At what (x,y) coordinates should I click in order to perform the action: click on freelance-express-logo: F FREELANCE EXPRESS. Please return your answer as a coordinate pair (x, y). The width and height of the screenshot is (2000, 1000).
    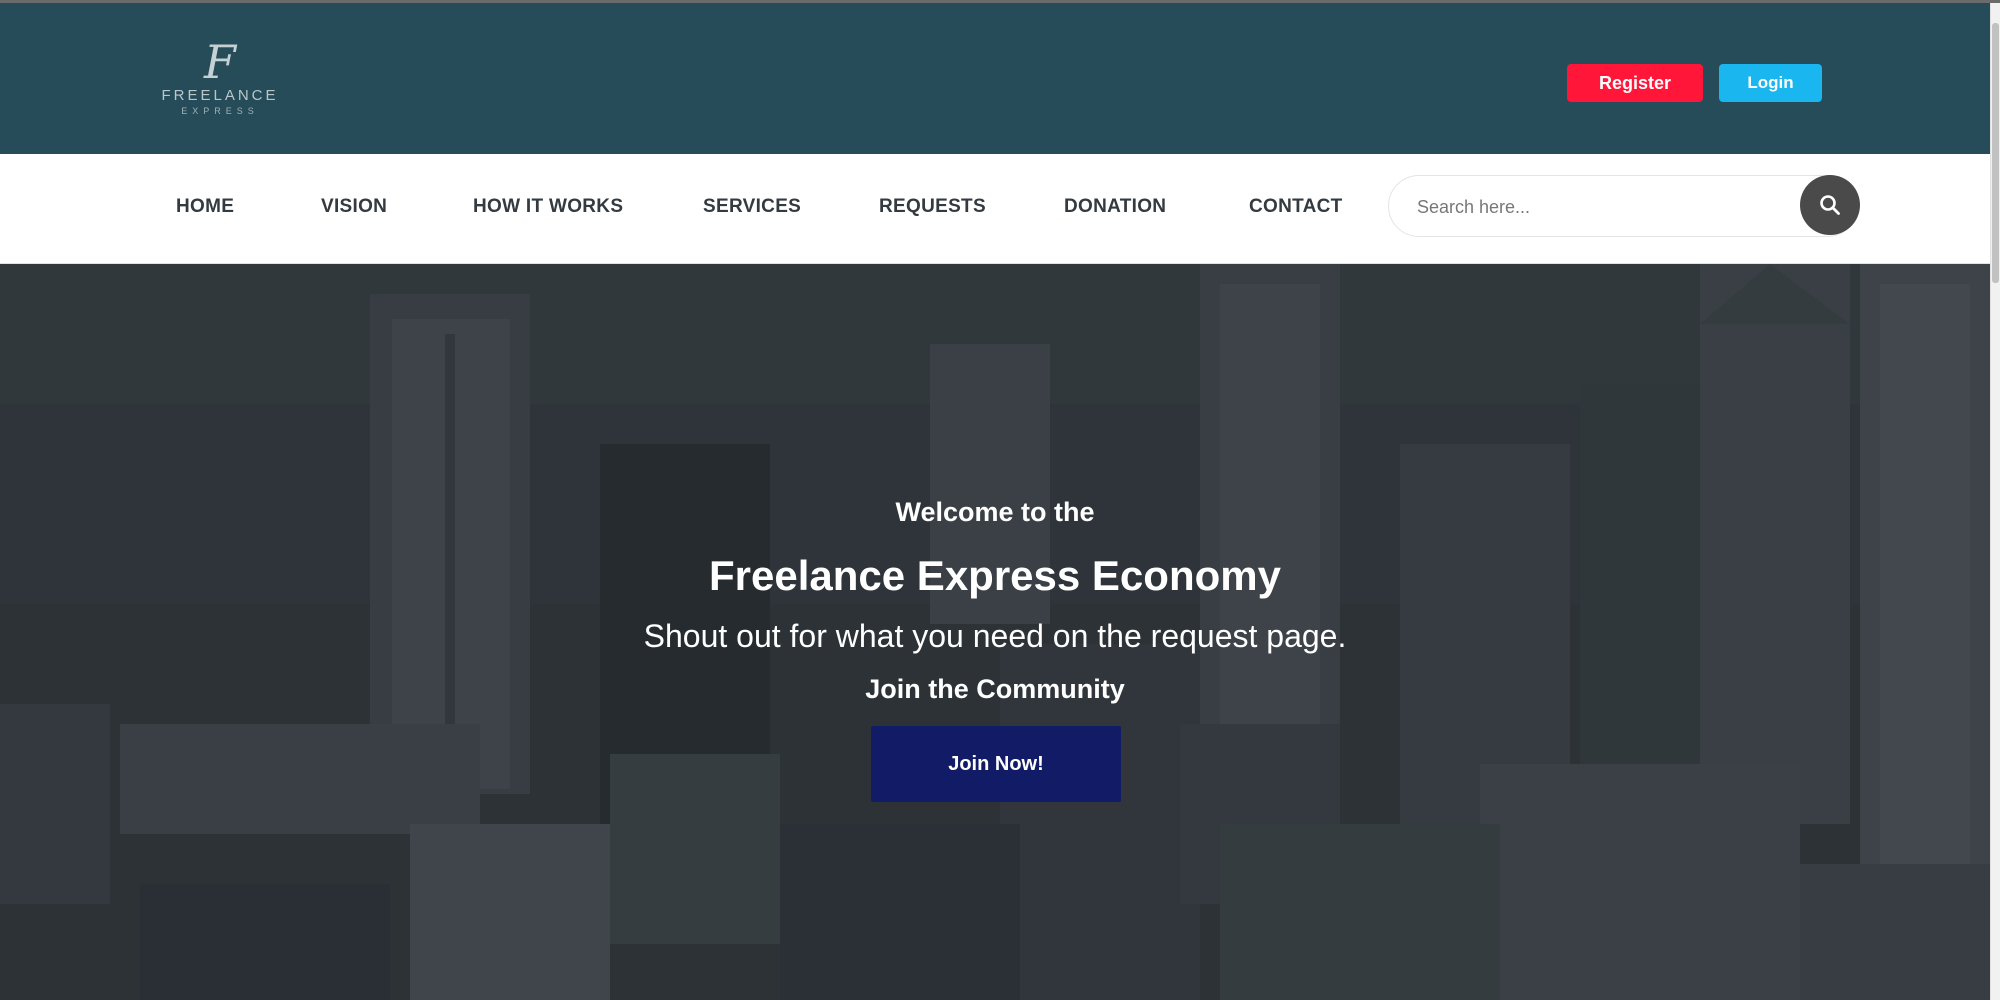
    Looking at the image, I should click on (220, 82).